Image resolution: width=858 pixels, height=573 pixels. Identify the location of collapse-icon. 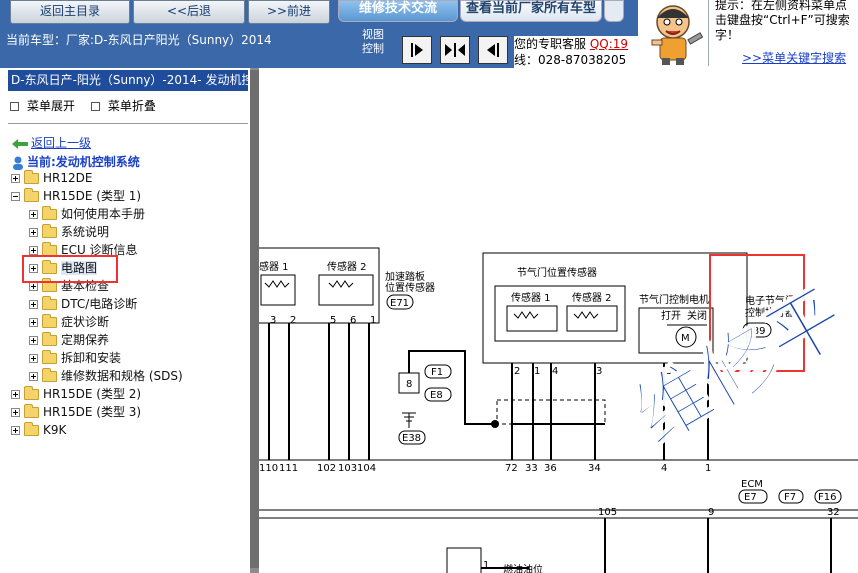
(95, 106).